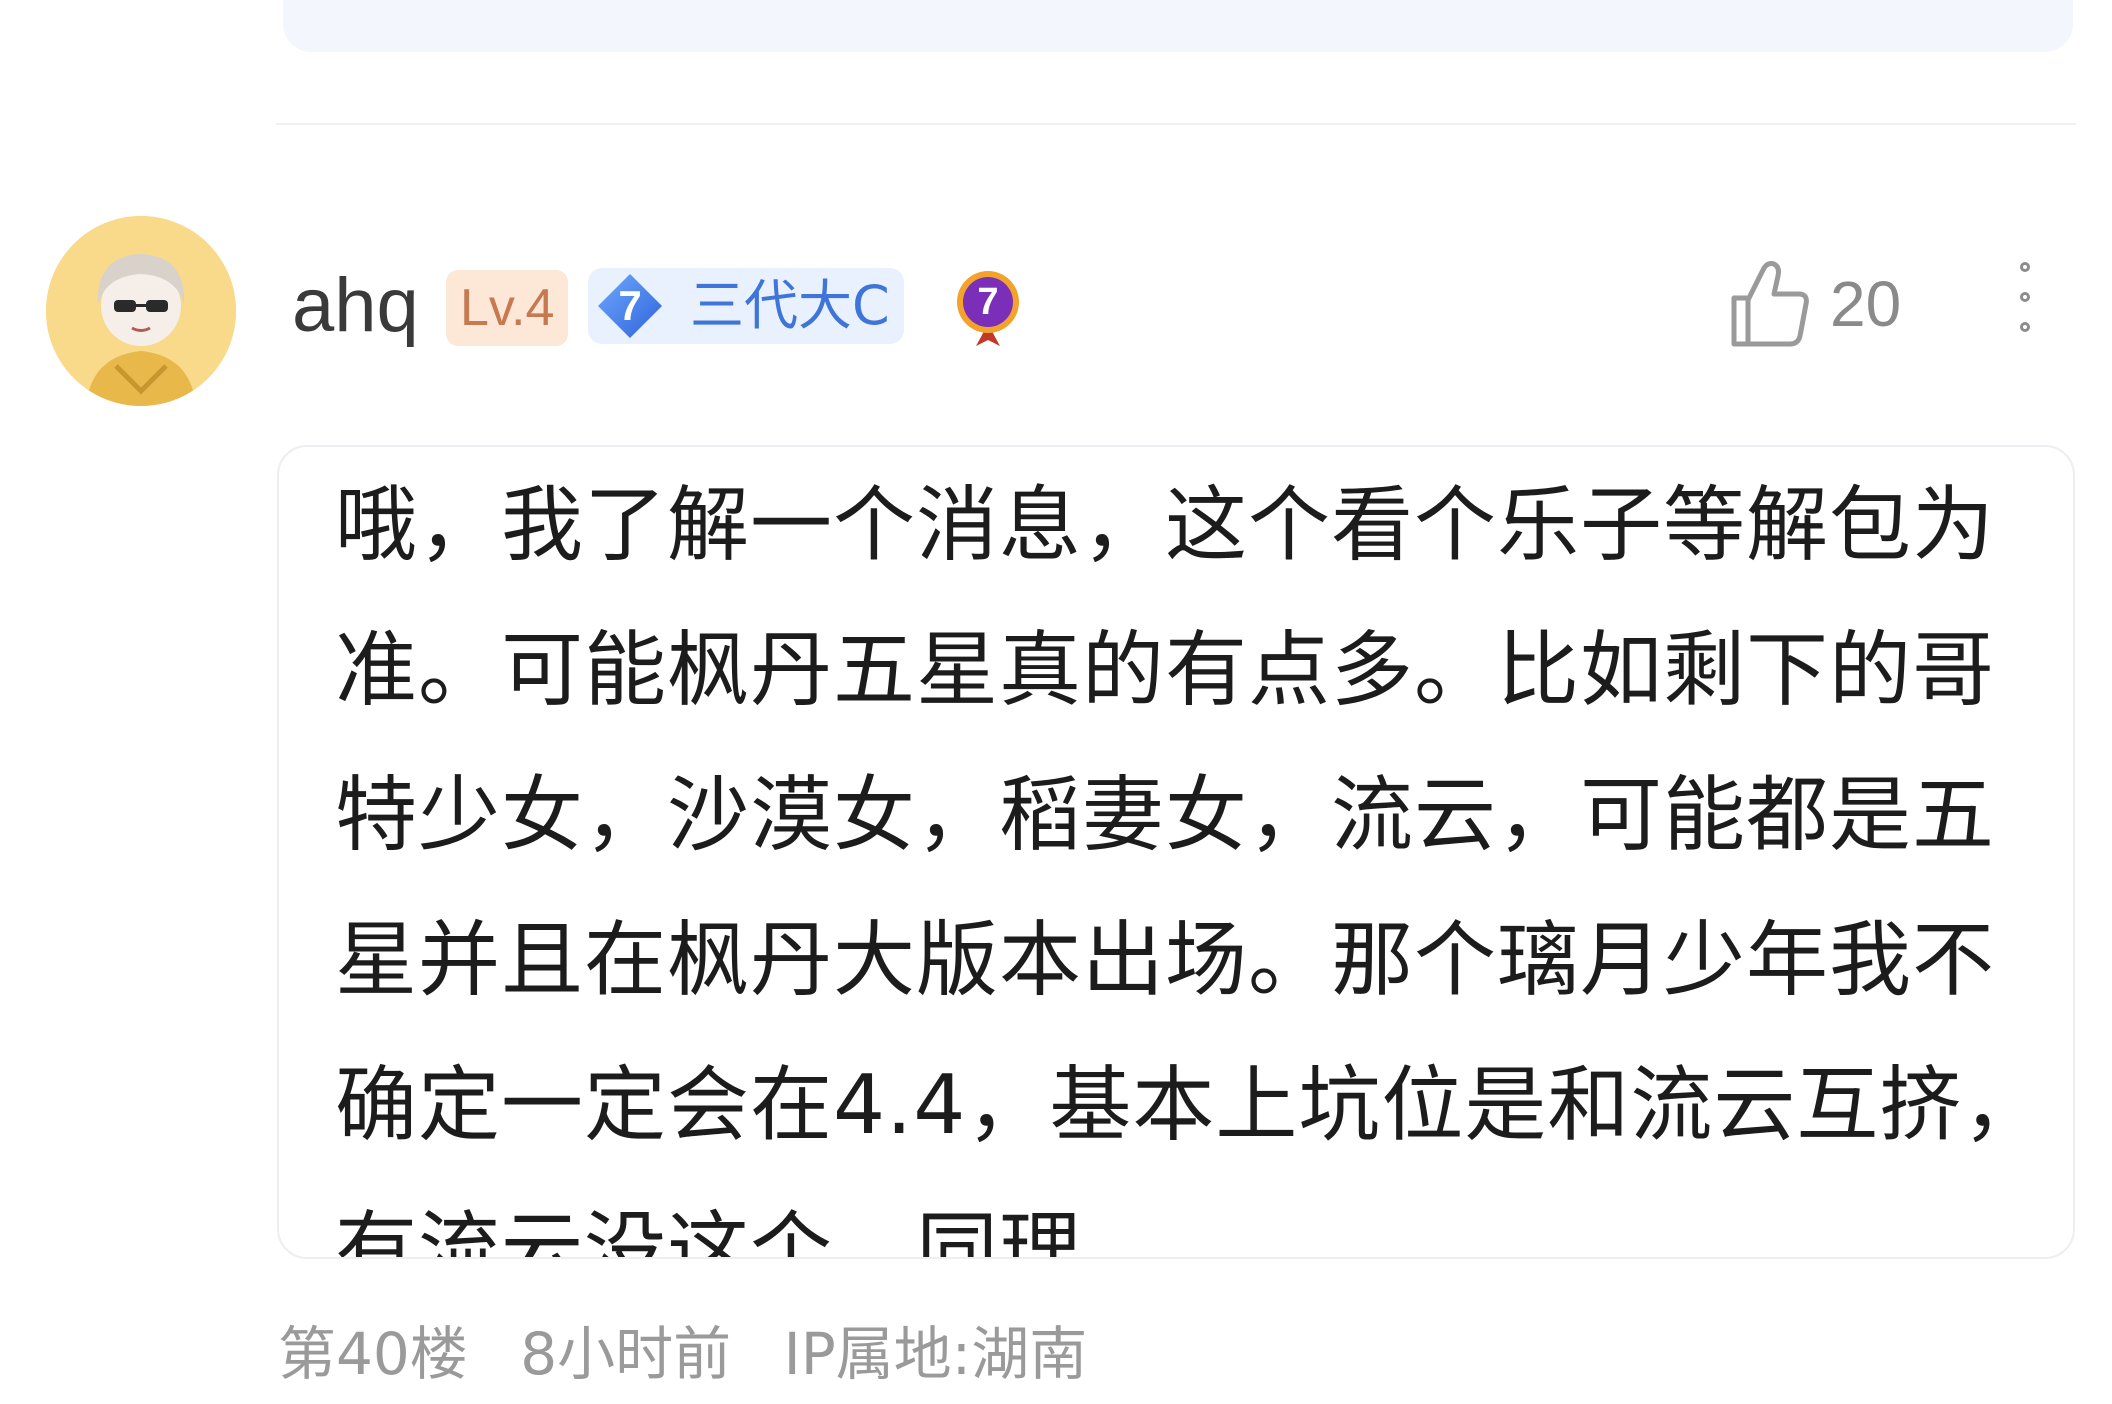  Describe the element at coordinates (1178, 26) in the screenshot. I see `previous-comment-card` at that location.